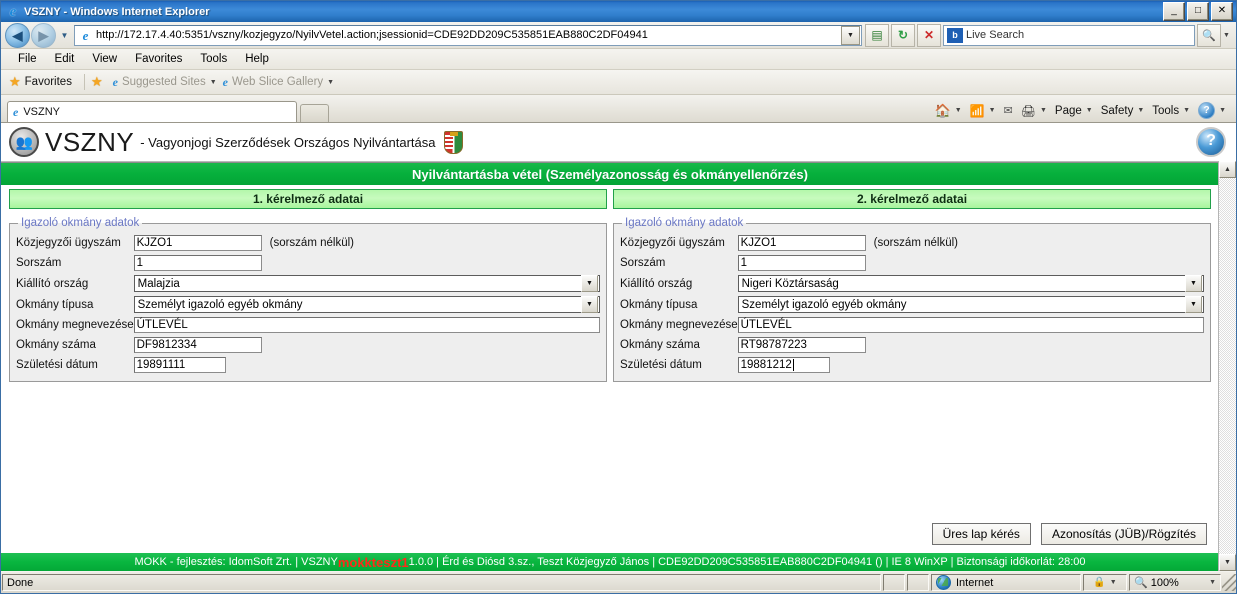  I want to click on menu-item-help: Help, so click(257, 59).